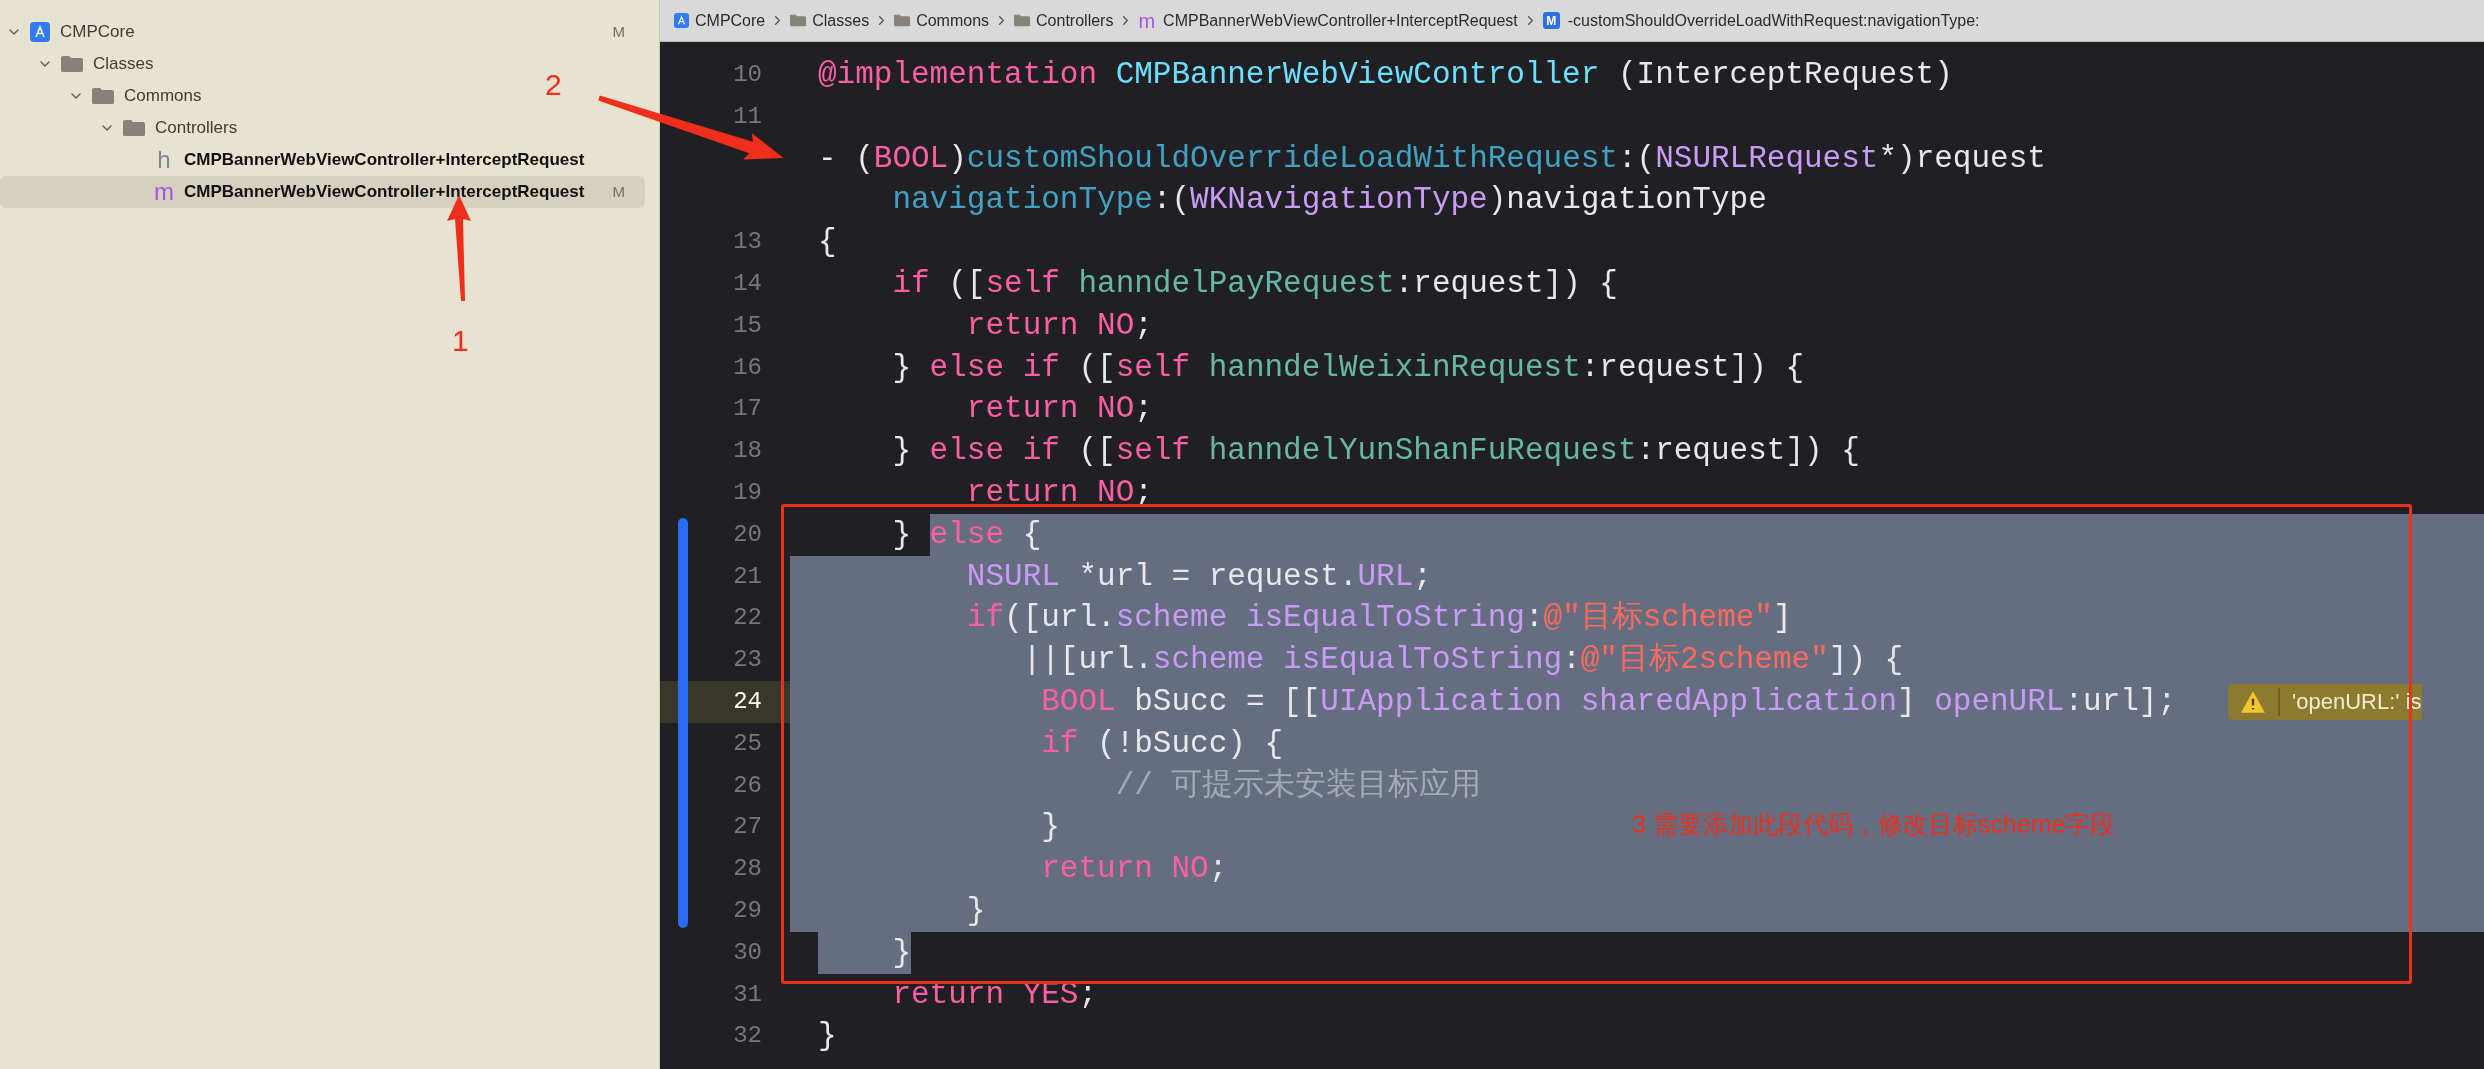  Describe the element at coordinates (747, 284) in the screenshot. I see `line-number: 14` at that location.